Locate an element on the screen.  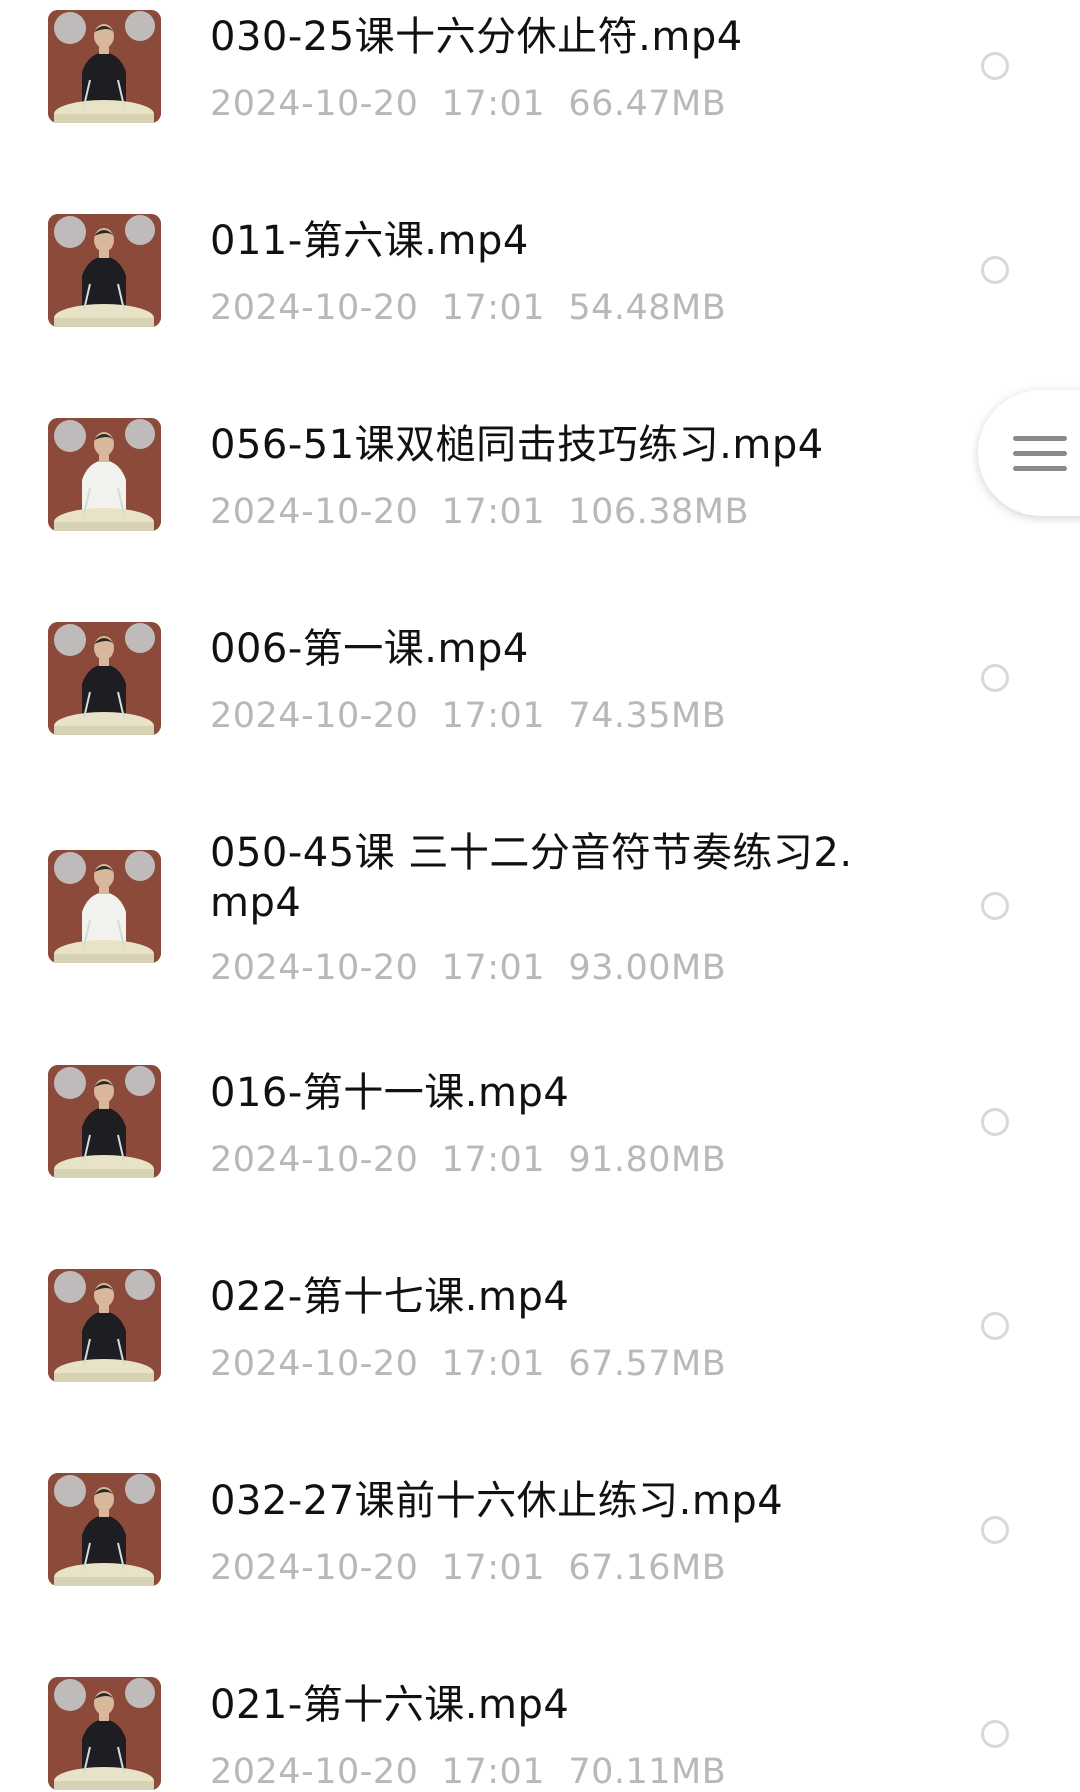
file-meta: 2024-10-20 17:01 93.00MB is located at coordinates (468, 968).